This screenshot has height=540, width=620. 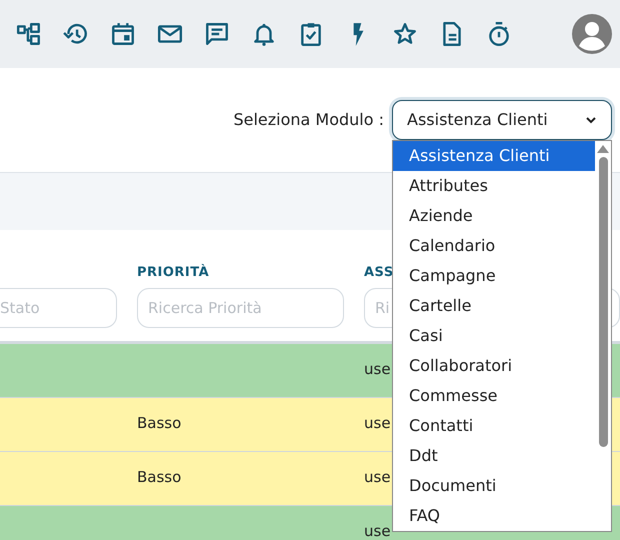 I want to click on dropdown-option: Calendario, so click(x=494, y=246).